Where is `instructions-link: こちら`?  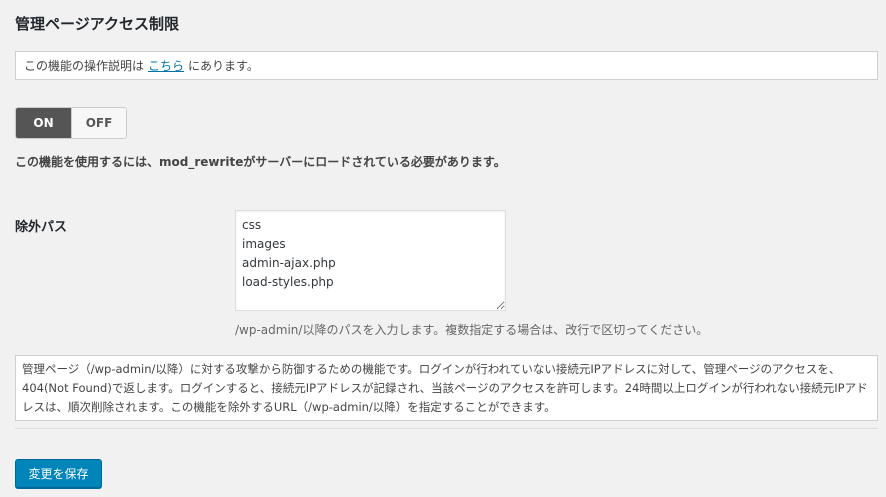 instructions-link: こちら is located at coordinates (166, 65).